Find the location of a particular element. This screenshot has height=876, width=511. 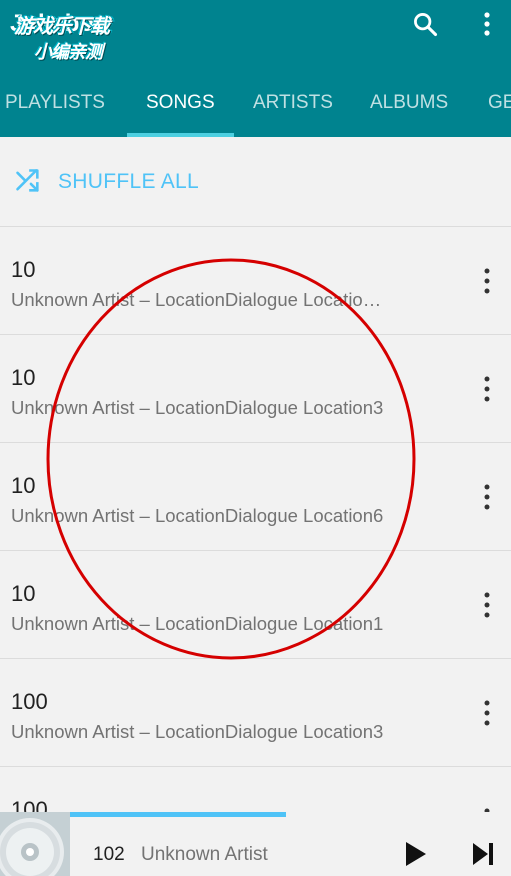

tab-songs: SONGS is located at coordinates (180, 103).